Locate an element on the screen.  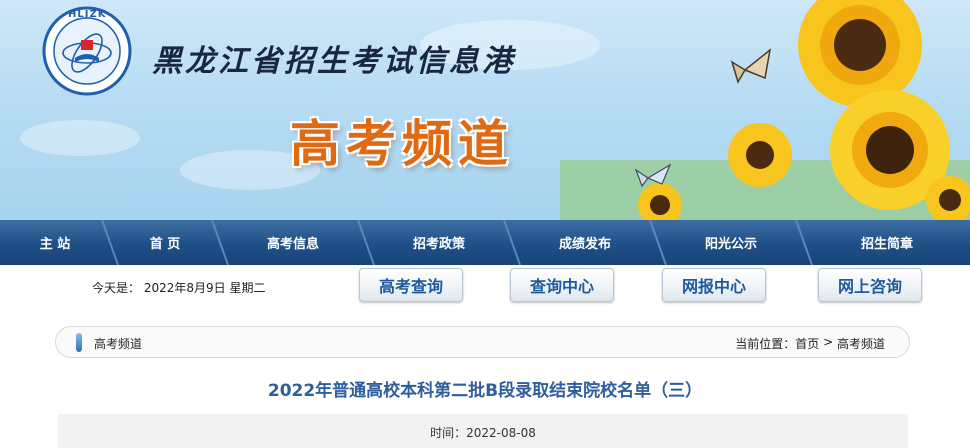
nav-item-label: 成绩发布 is located at coordinates (584, 244).